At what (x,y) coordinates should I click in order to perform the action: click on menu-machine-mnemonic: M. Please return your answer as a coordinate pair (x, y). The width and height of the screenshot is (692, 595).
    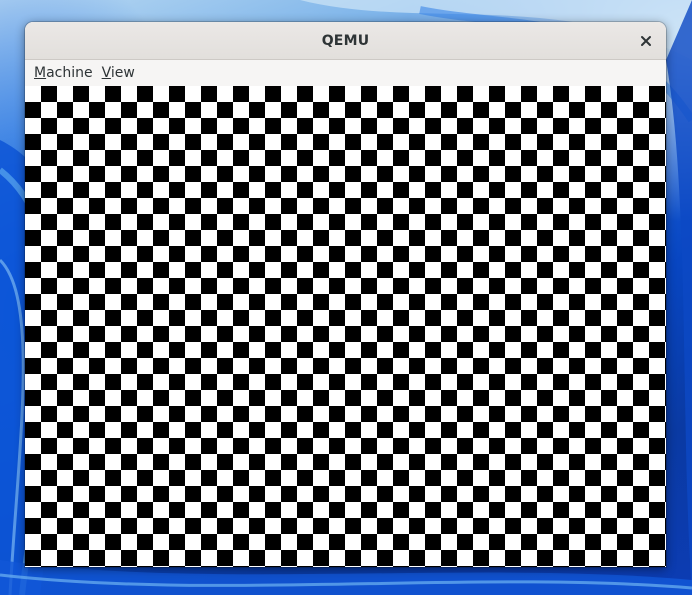
    Looking at the image, I should click on (40, 73).